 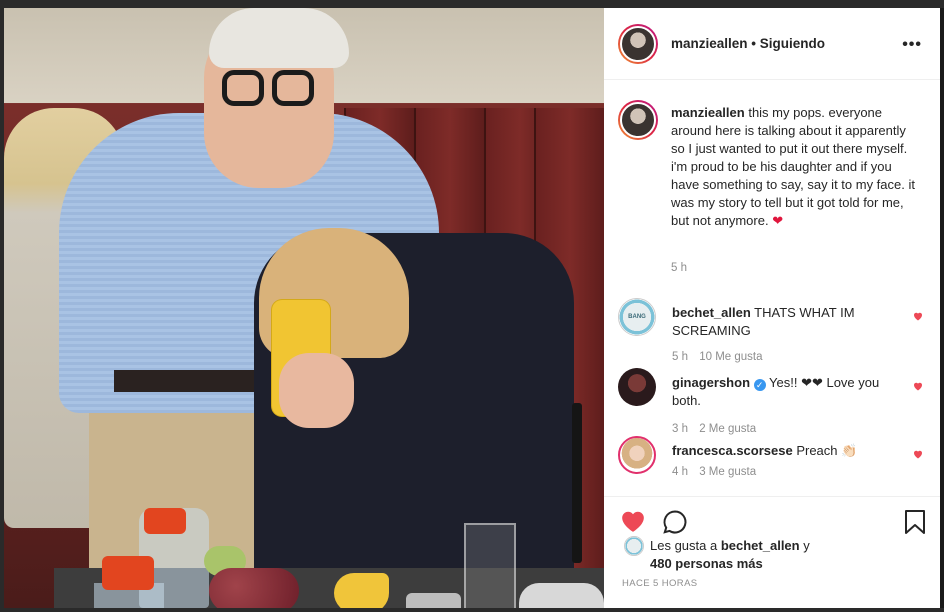 What do you see at coordinates (561, 595) in the screenshot?
I see `photo-pot` at bounding box center [561, 595].